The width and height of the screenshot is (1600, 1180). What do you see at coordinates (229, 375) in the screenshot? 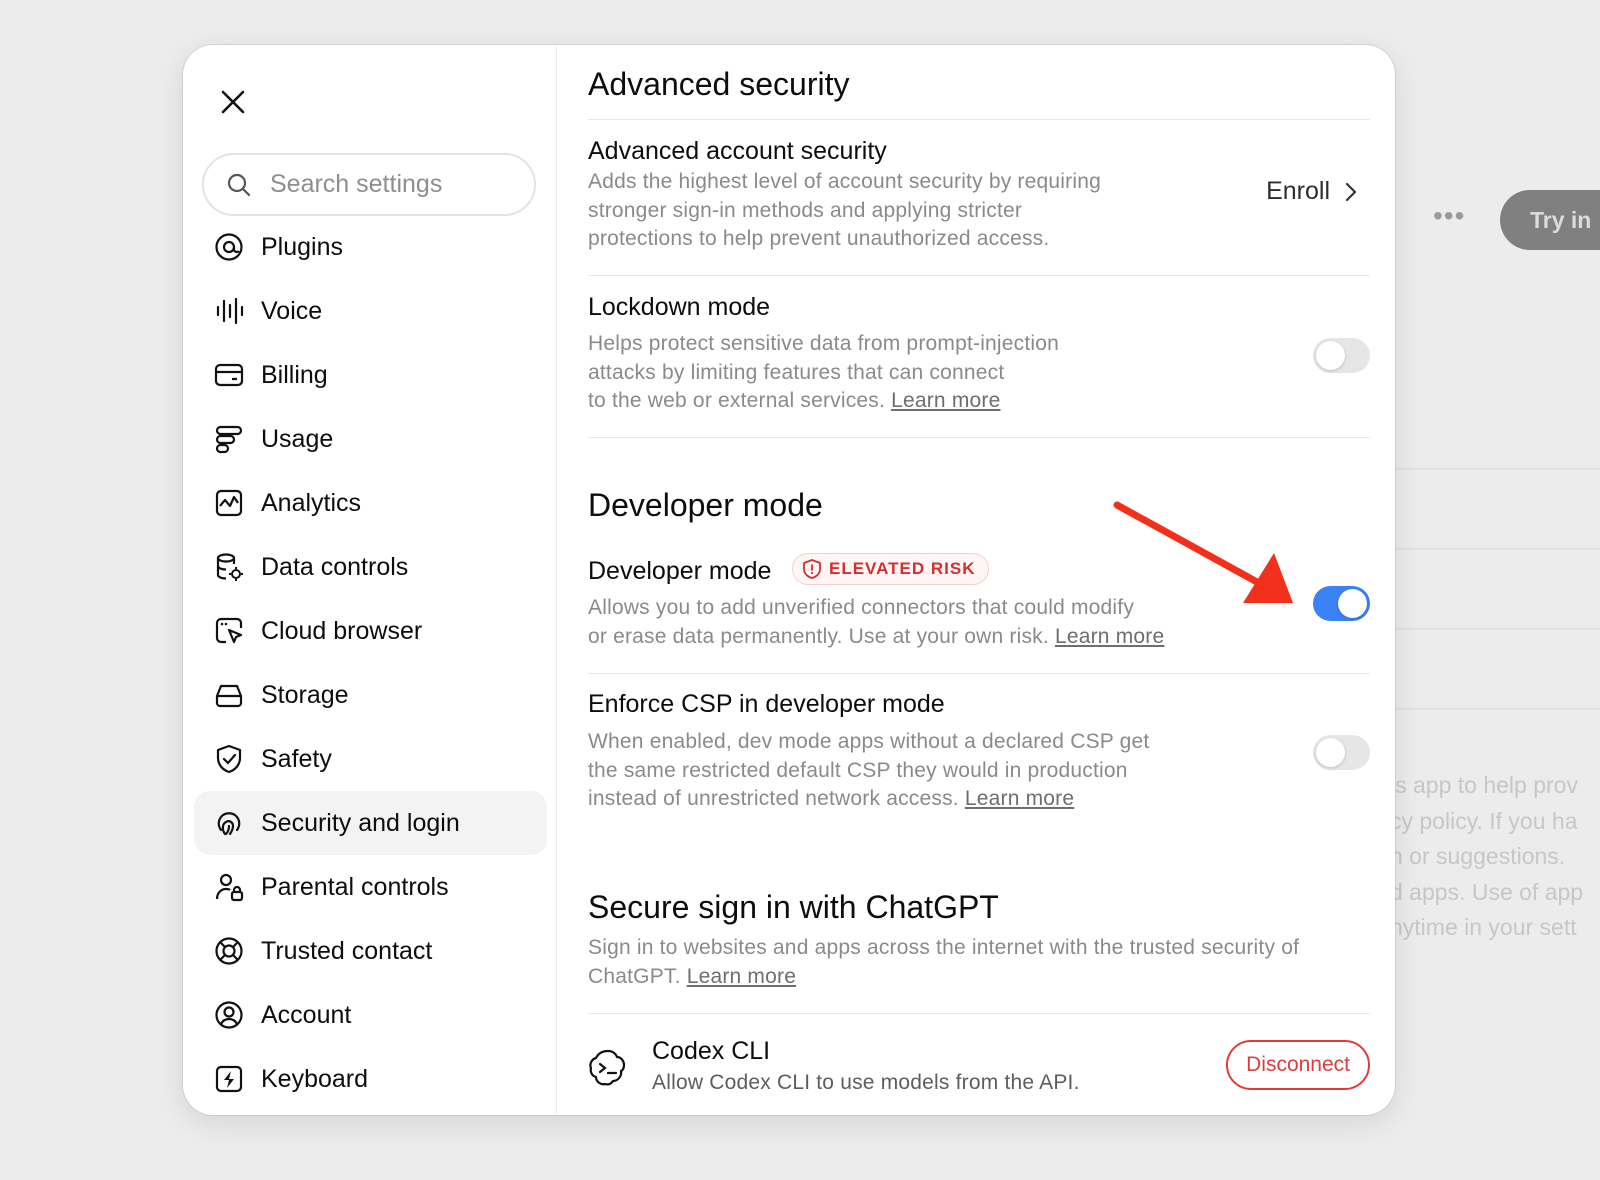
I see `credit-card-icon` at bounding box center [229, 375].